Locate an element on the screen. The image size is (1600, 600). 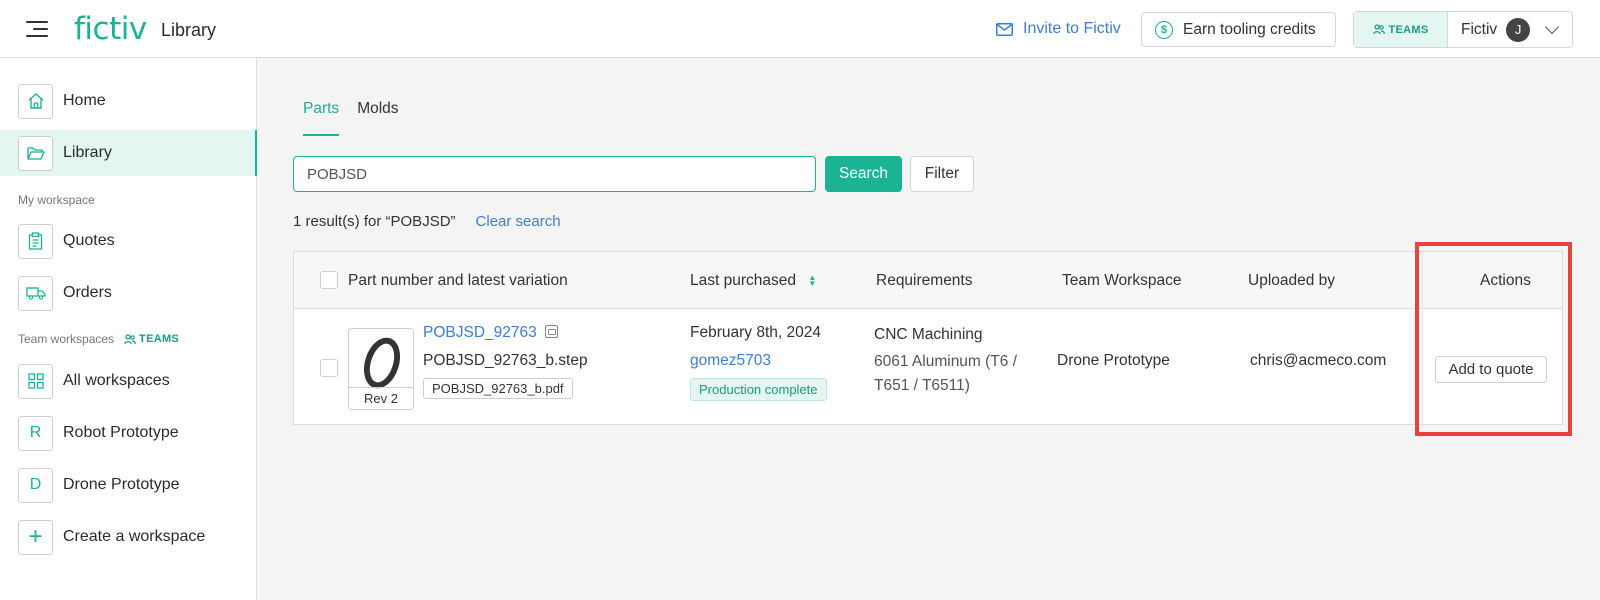
part-thumbnail: Rev 2 is located at coordinates (381, 369).